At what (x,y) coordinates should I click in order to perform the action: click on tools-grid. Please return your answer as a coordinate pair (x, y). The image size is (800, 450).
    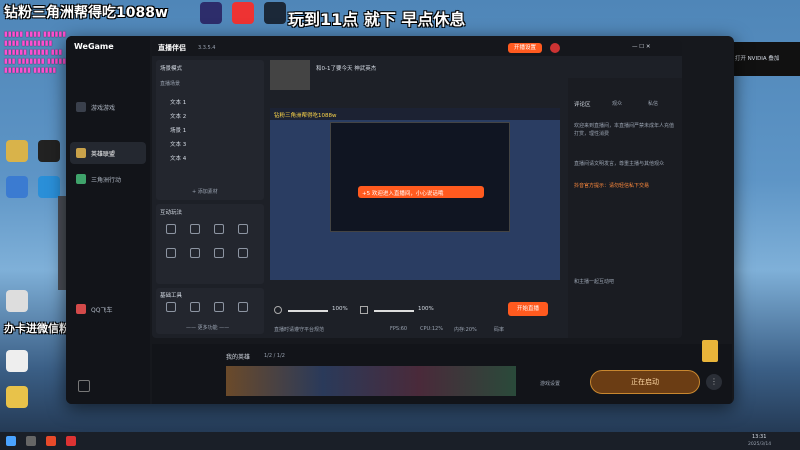
    Looking at the image, I should click on (214, 241).